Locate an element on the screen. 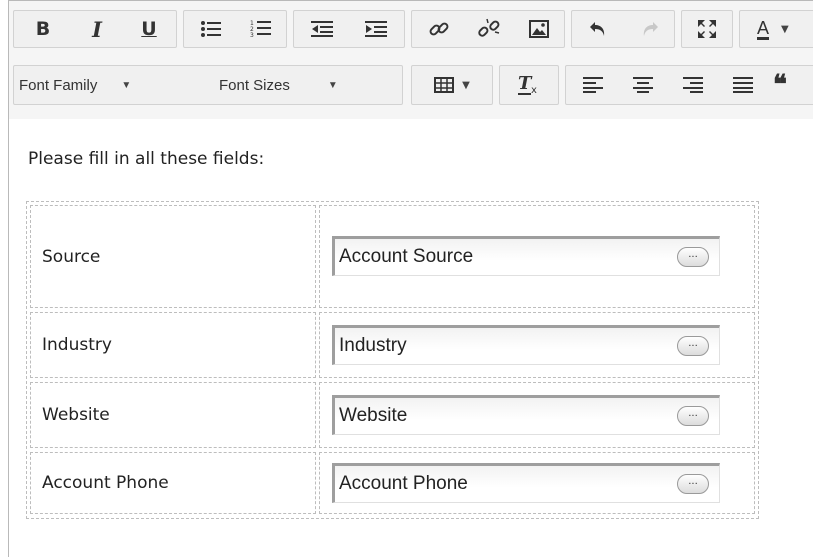  redo-button is located at coordinates (649, 29).